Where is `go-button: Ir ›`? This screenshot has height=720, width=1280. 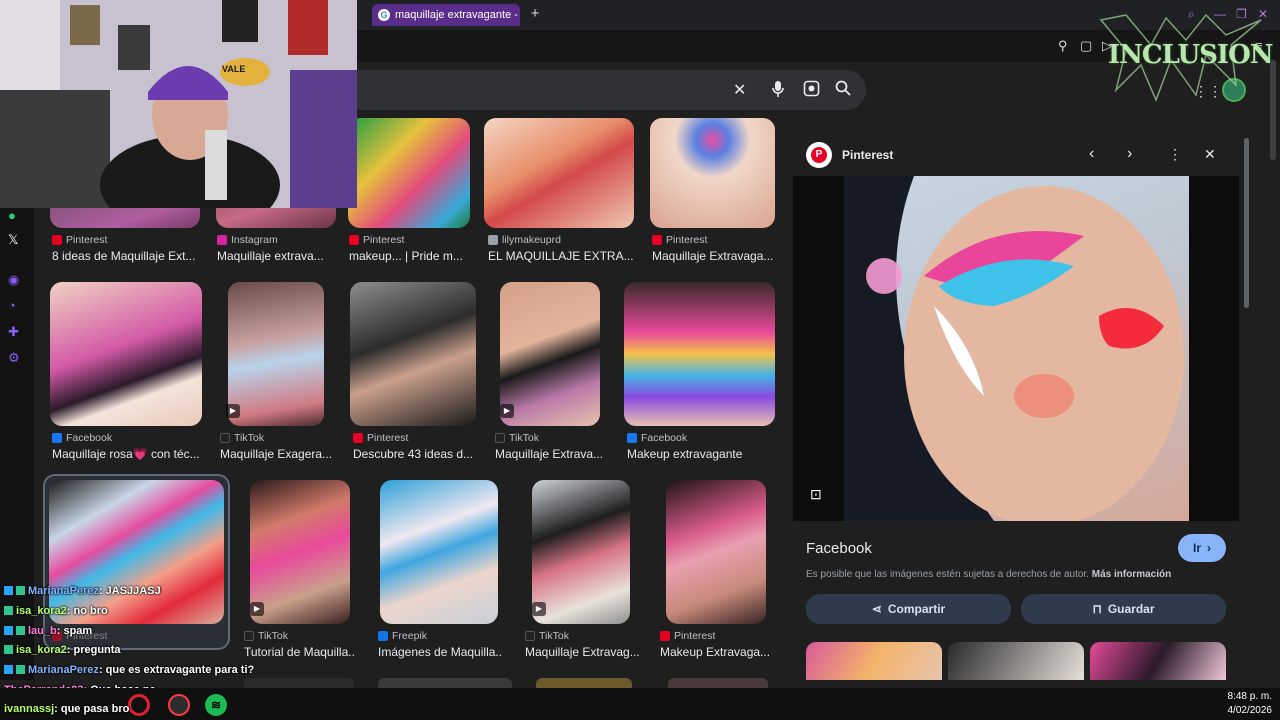
go-button: Ir › is located at coordinates (1202, 548).